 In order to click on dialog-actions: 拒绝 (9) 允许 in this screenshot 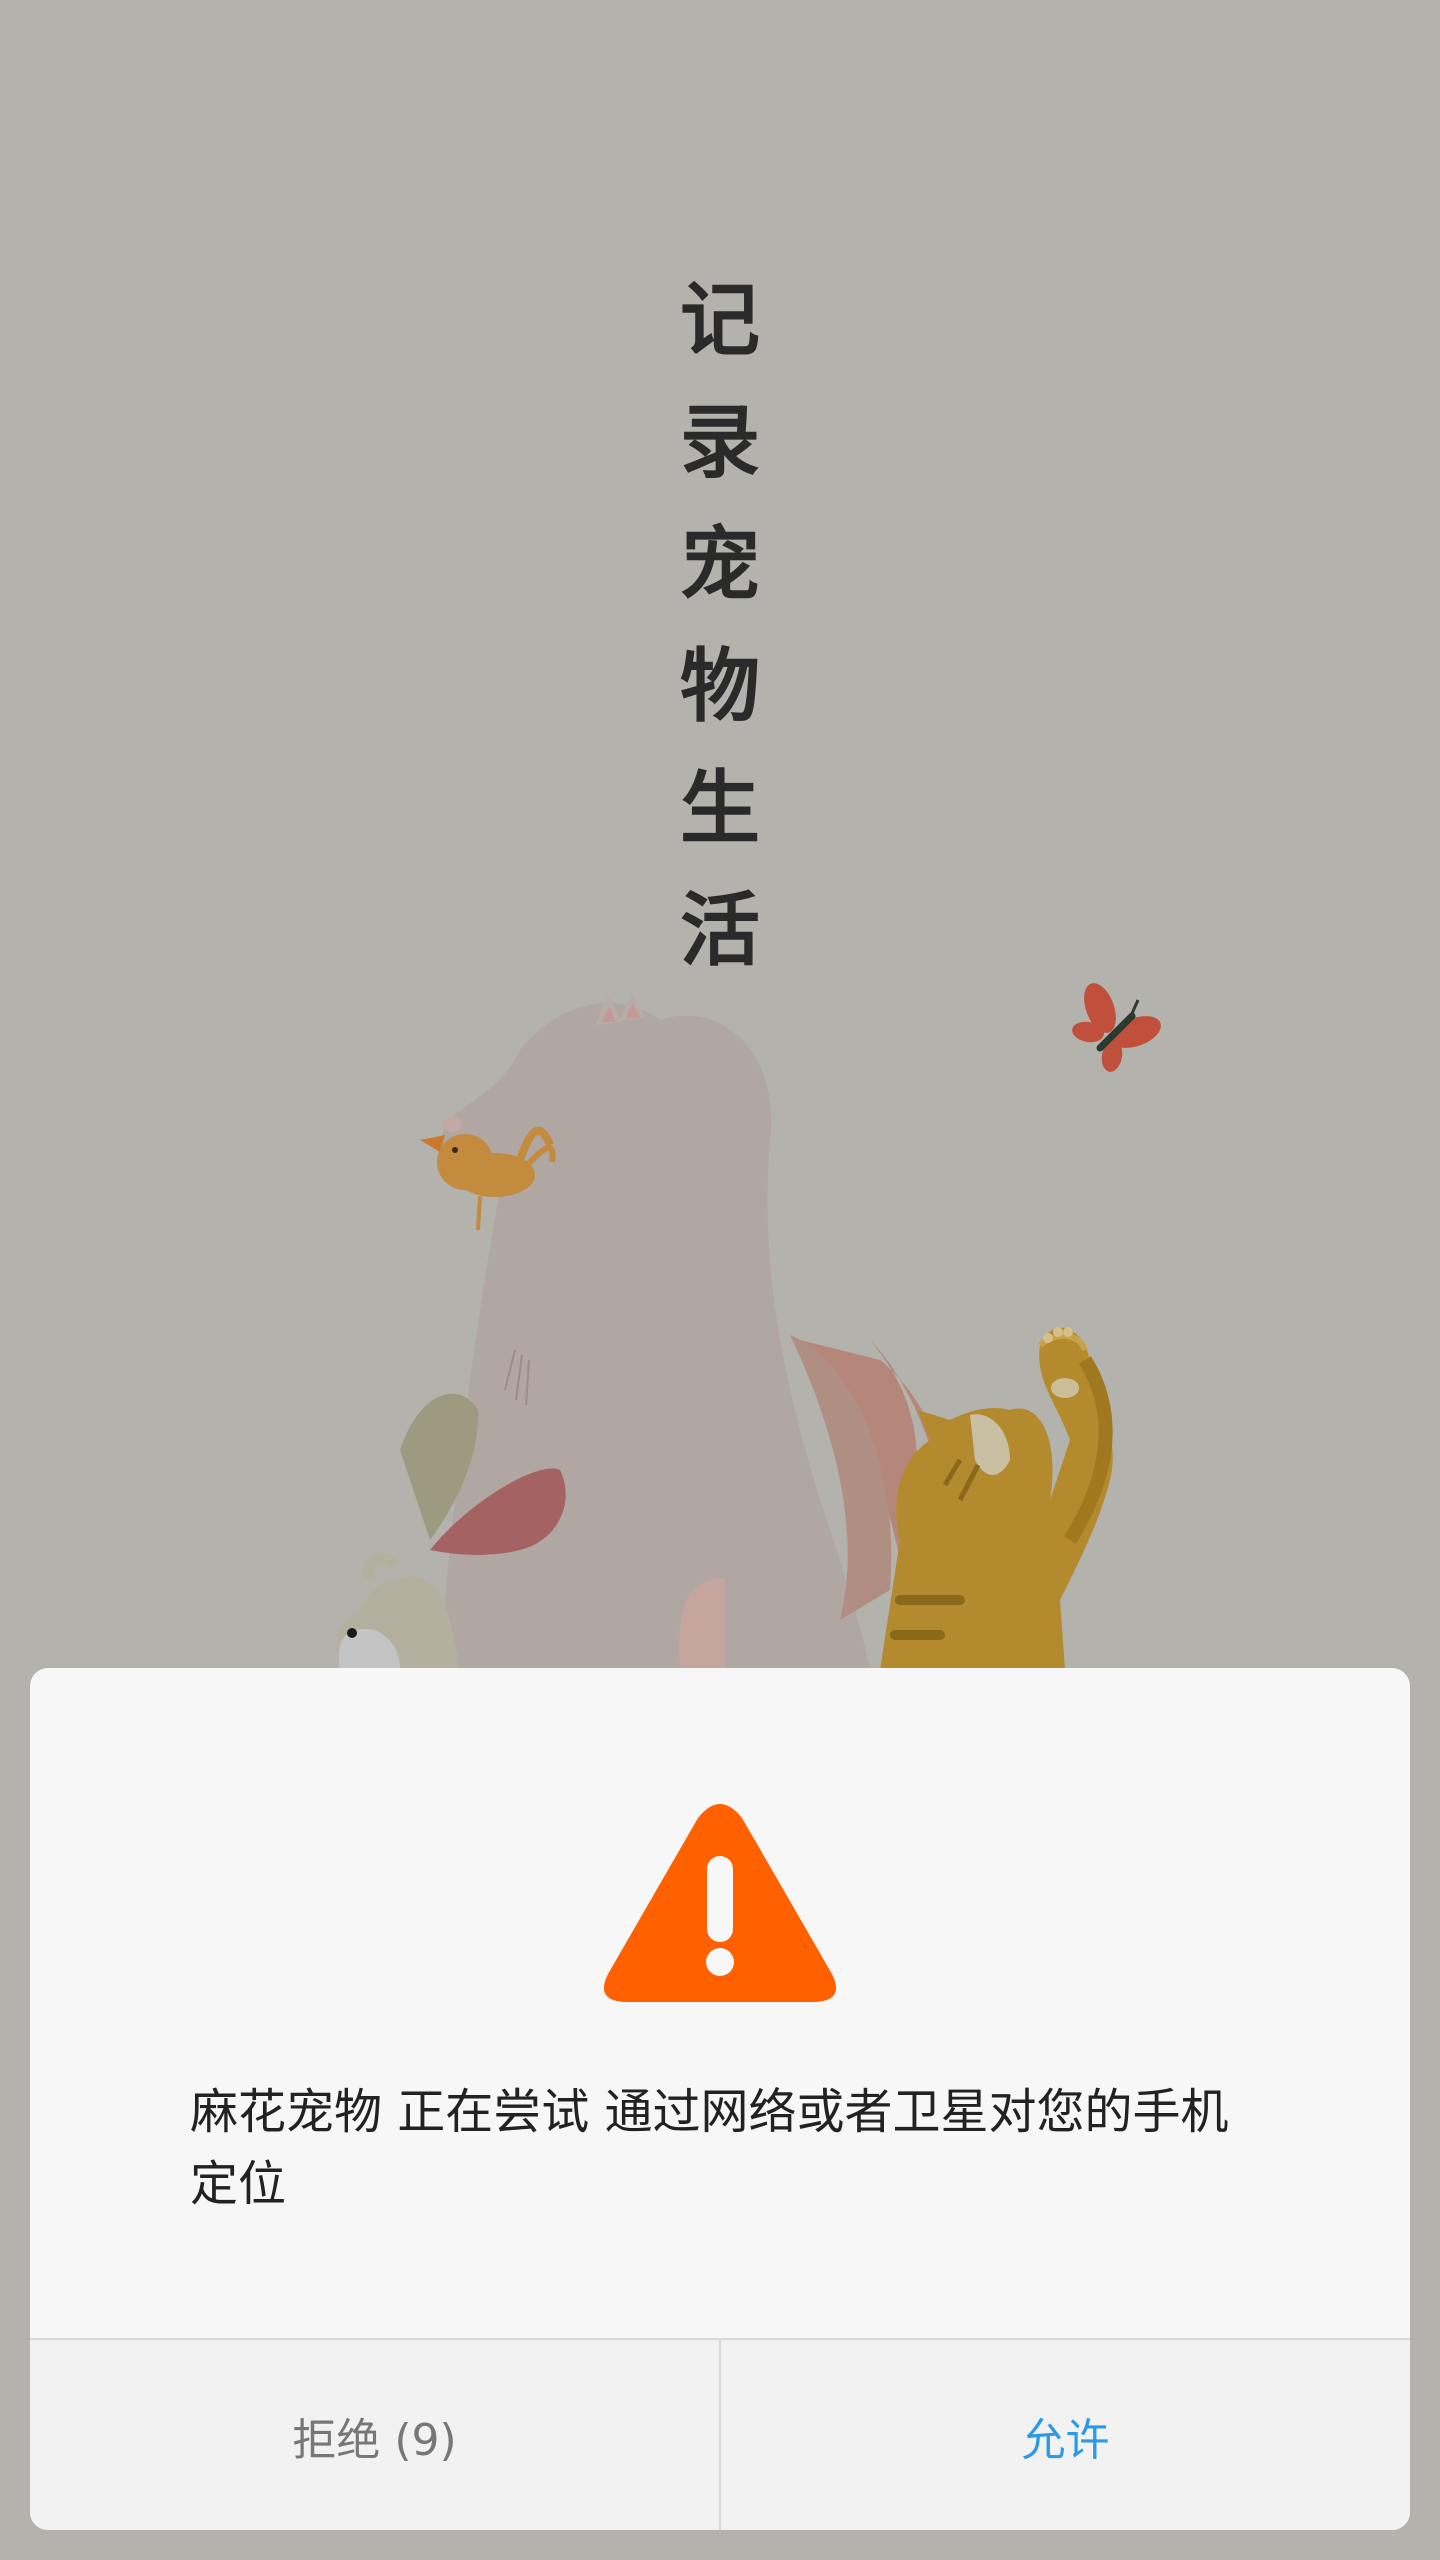, I will do `click(720, 2434)`.